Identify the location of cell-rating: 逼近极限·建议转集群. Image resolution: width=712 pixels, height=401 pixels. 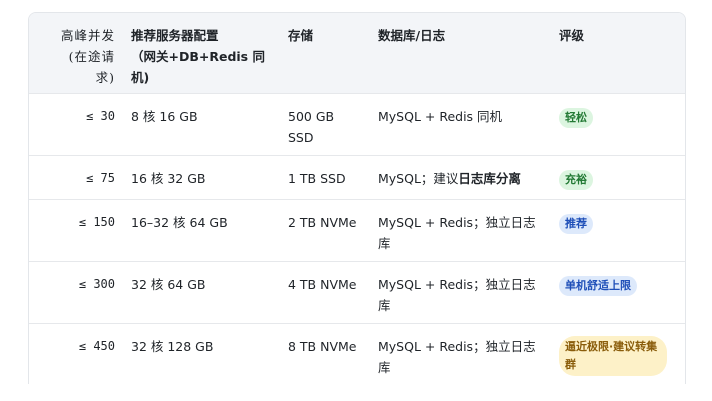
(617, 353).